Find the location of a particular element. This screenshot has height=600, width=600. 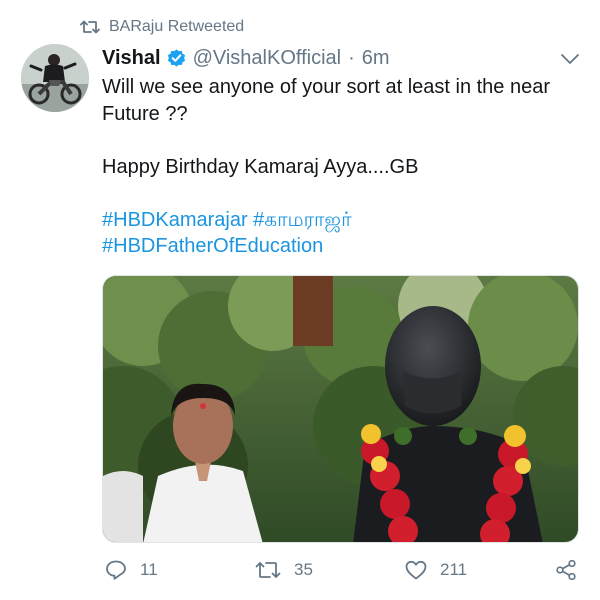

author-name: Vishal is located at coordinates (131, 58).